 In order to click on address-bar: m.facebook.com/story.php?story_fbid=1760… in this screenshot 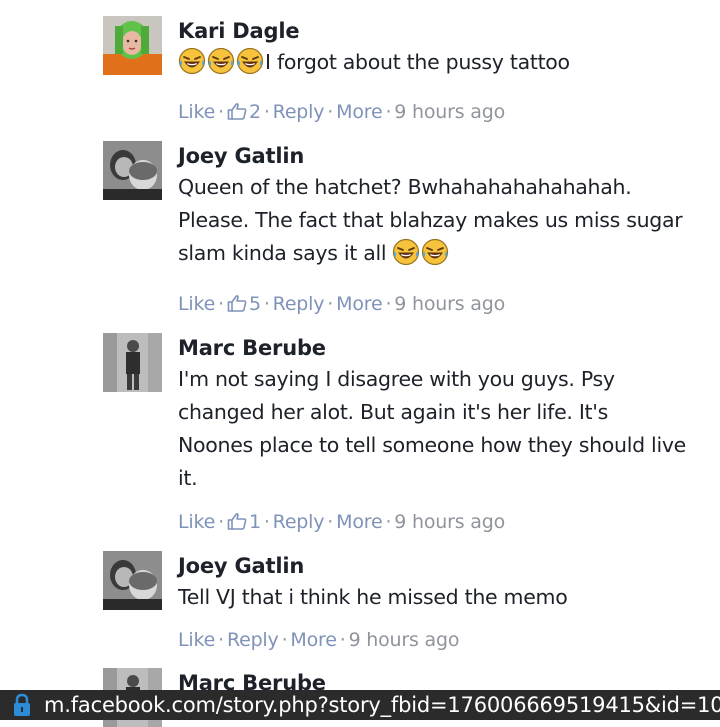, I will do `click(360, 705)`.